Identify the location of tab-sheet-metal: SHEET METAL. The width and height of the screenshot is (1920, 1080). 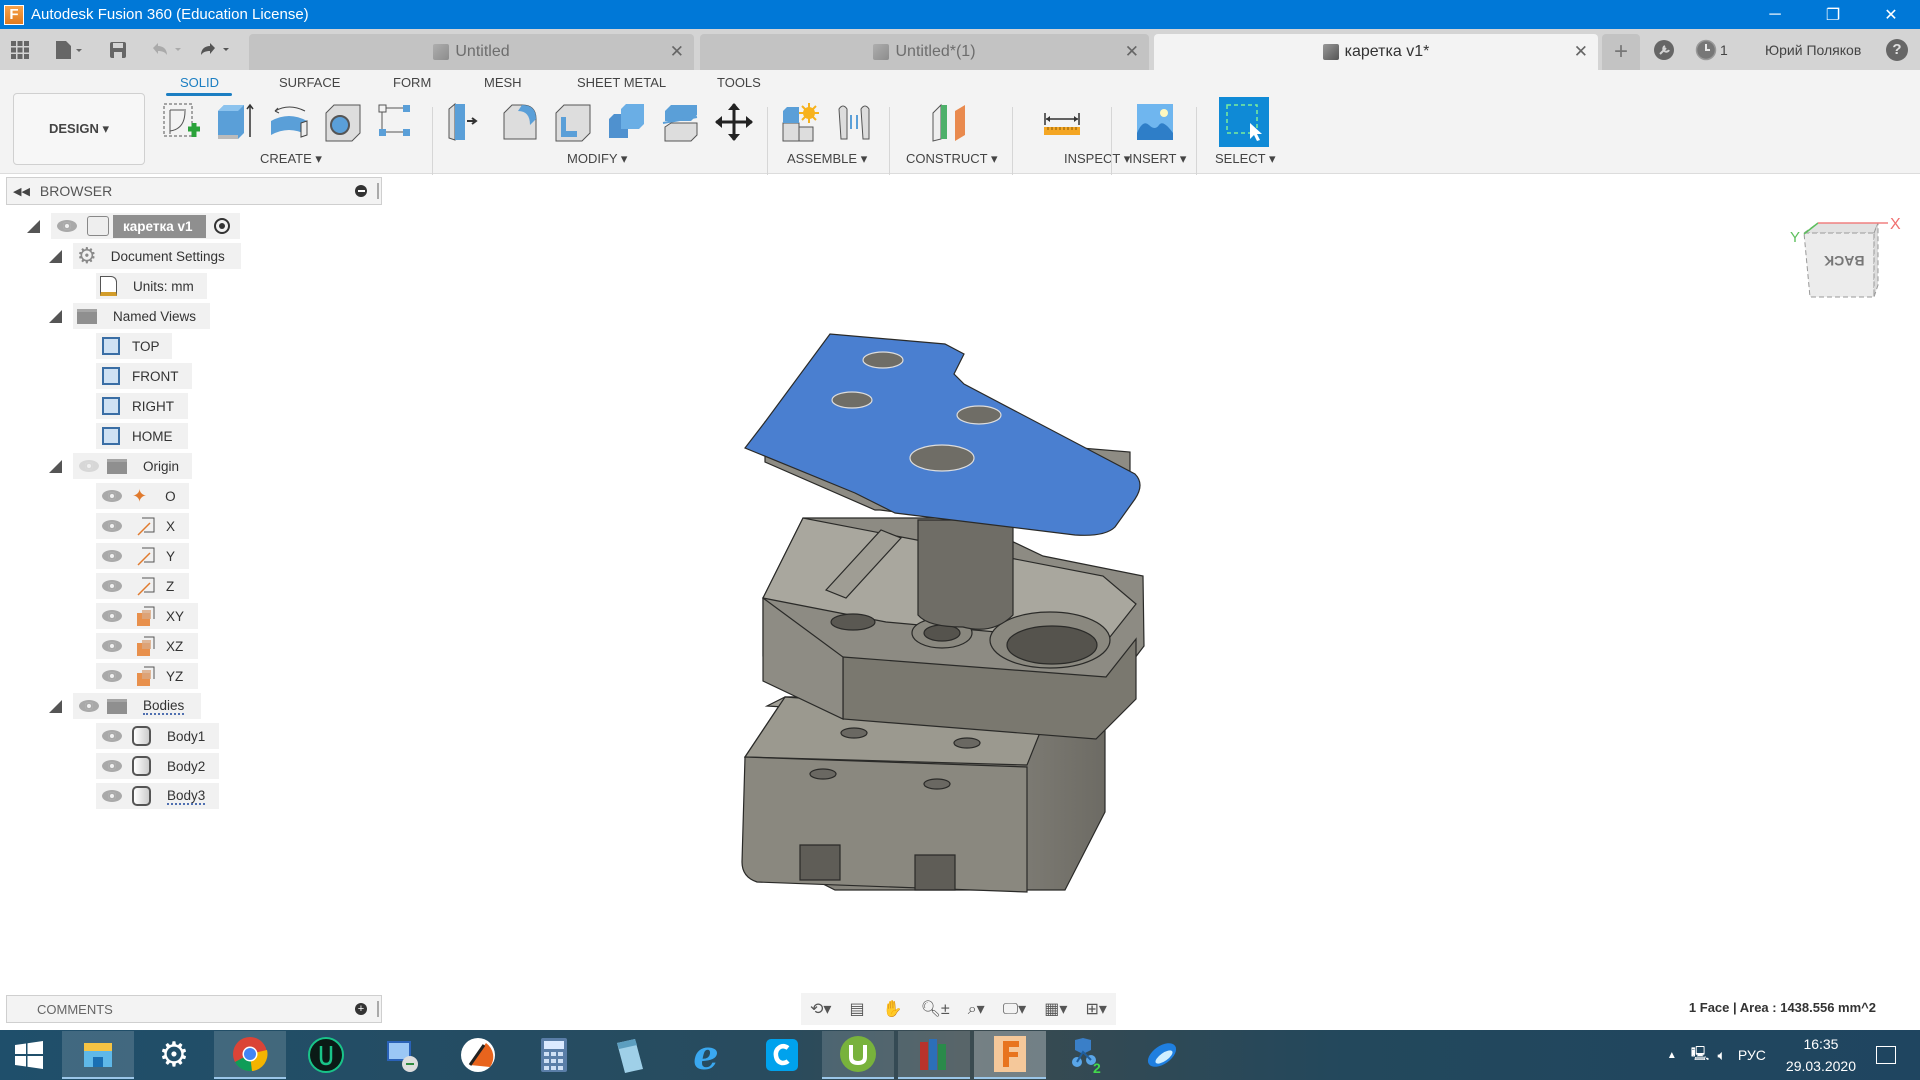
(621, 82).